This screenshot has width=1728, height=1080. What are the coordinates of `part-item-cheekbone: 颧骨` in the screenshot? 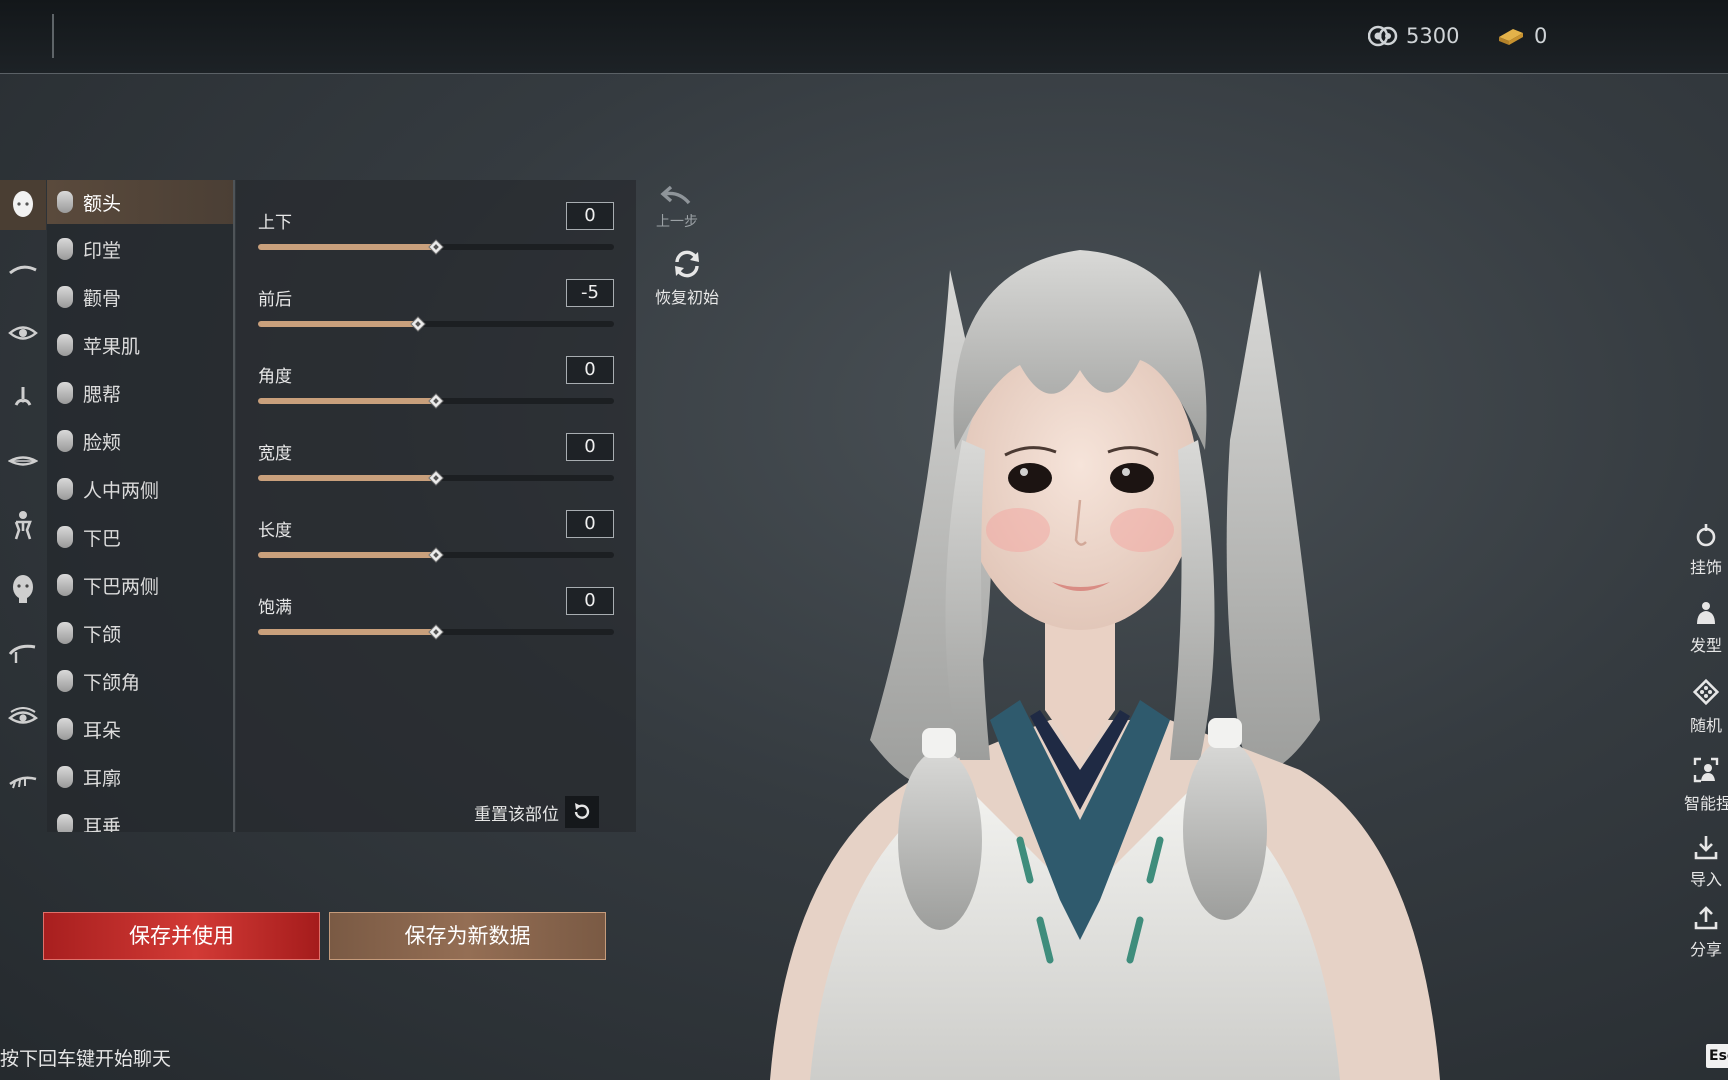 It's located at (140, 297).